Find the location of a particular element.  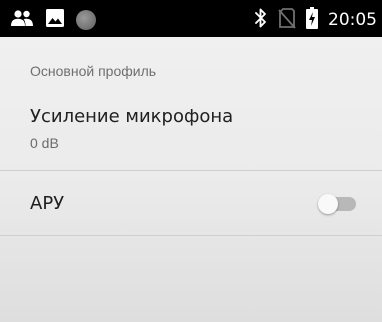

mic-gain-summary: 0 dB is located at coordinates (44, 143).